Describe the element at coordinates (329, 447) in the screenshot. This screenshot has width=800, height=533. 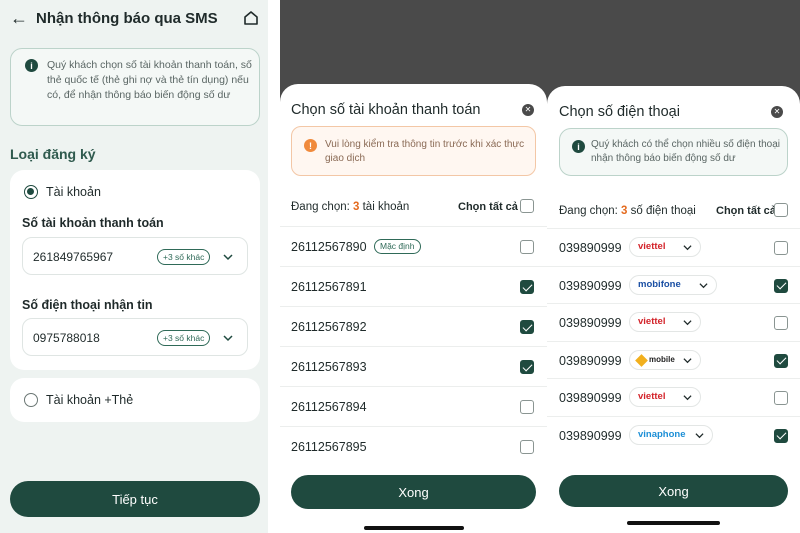
I see `account-number: 26112567895` at that location.